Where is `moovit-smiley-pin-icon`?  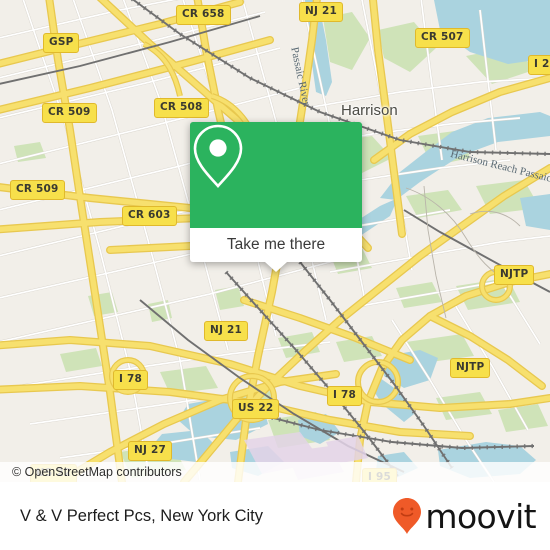 moovit-smiley-pin-icon is located at coordinates (407, 516).